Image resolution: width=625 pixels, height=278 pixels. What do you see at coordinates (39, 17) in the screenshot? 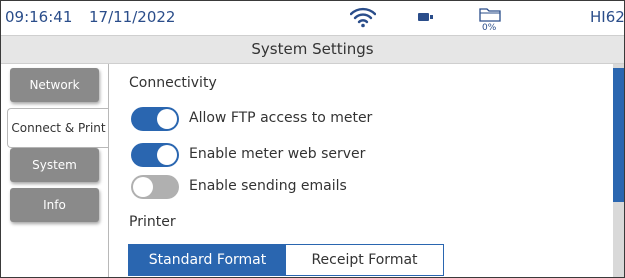
I see `status-time: 09:16:41` at bounding box center [39, 17].